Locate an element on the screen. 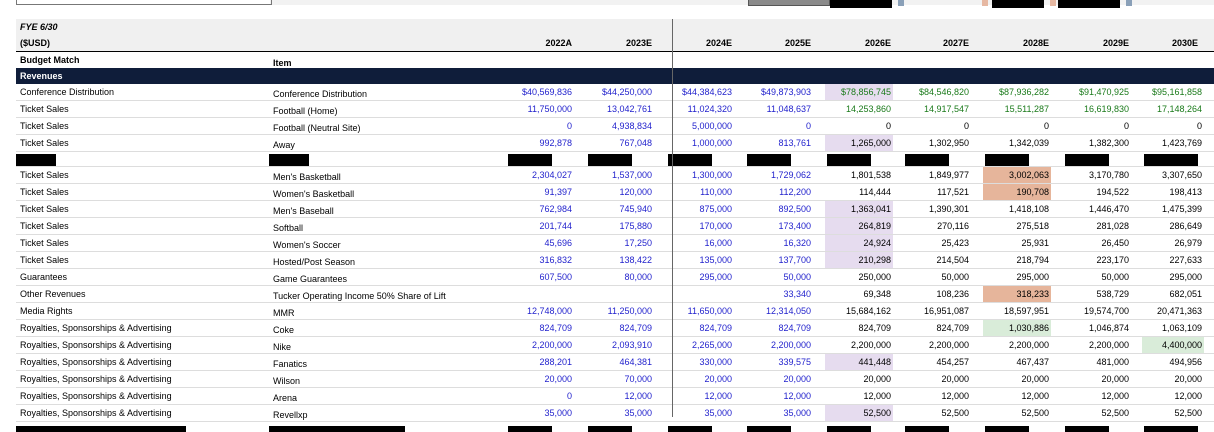  value-cell-2029E: 20,000 is located at coordinates (1097, 379).